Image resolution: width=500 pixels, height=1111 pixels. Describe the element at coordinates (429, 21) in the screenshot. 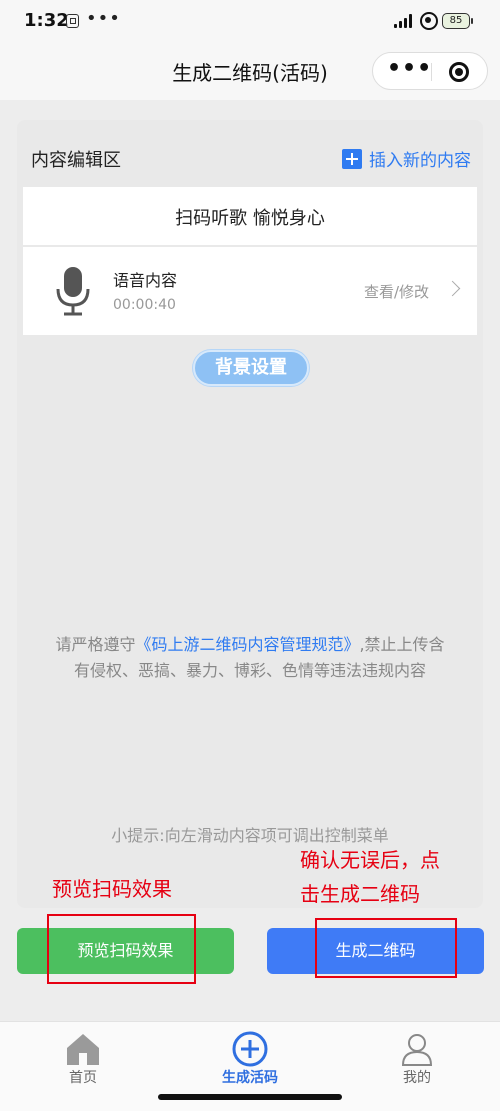

I see `wifi-icon` at that location.